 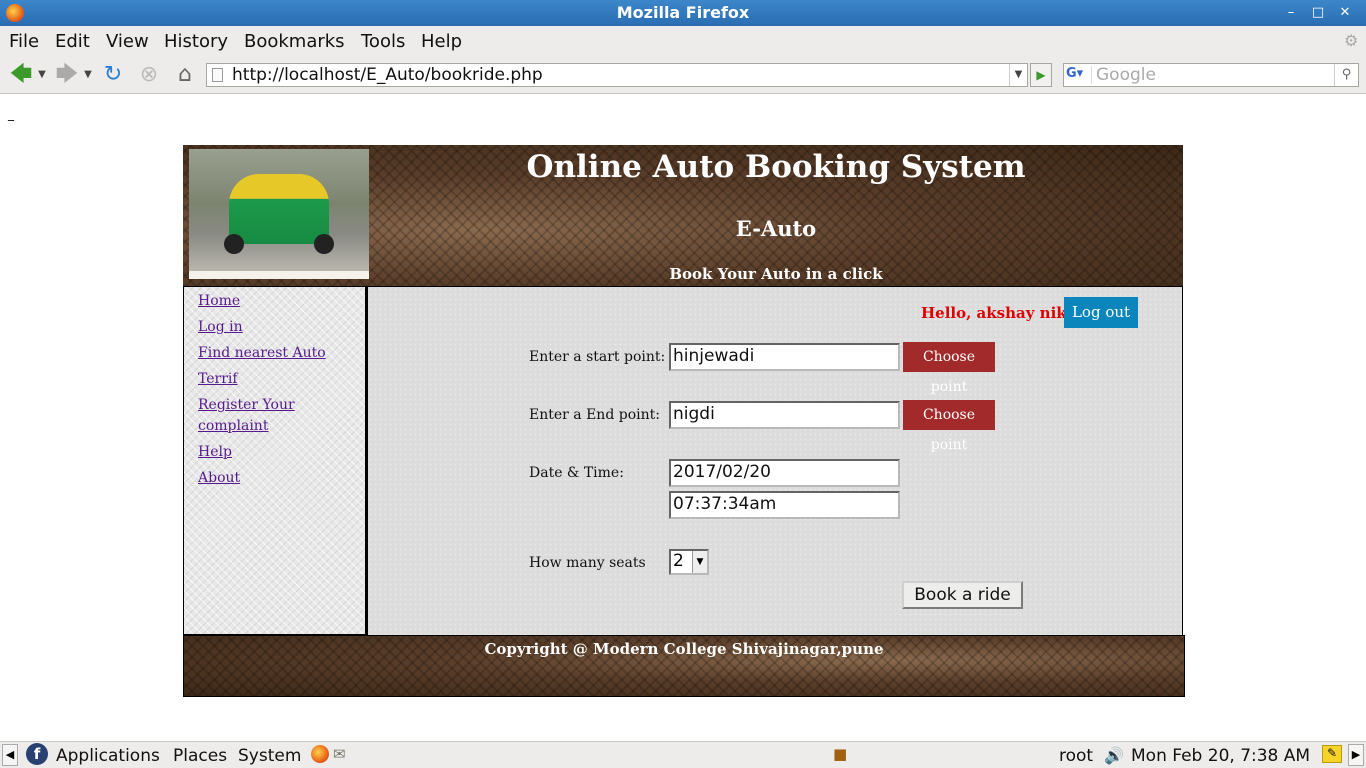 What do you see at coordinates (268, 416) in the screenshot?
I see `sidebar-item-register-complaint: Register Your complaint` at bounding box center [268, 416].